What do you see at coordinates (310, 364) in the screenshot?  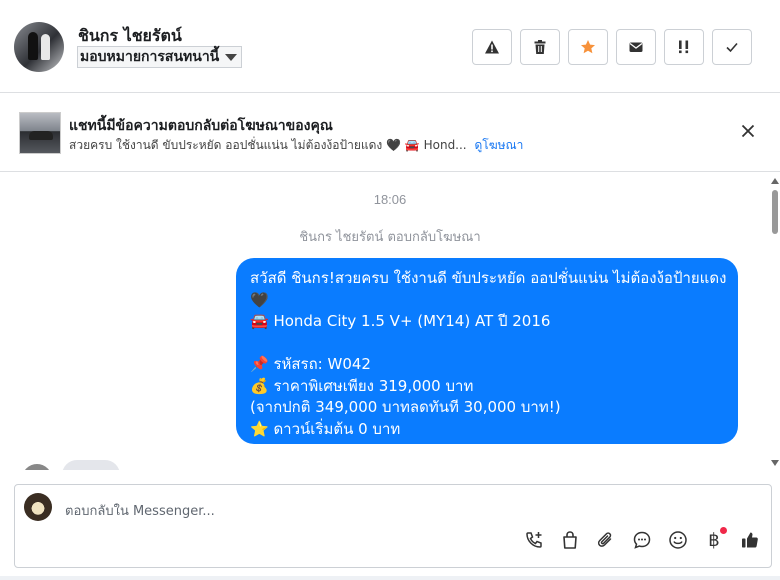 I see `message-line: 📌 รหัสรถ: W042` at bounding box center [310, 364].